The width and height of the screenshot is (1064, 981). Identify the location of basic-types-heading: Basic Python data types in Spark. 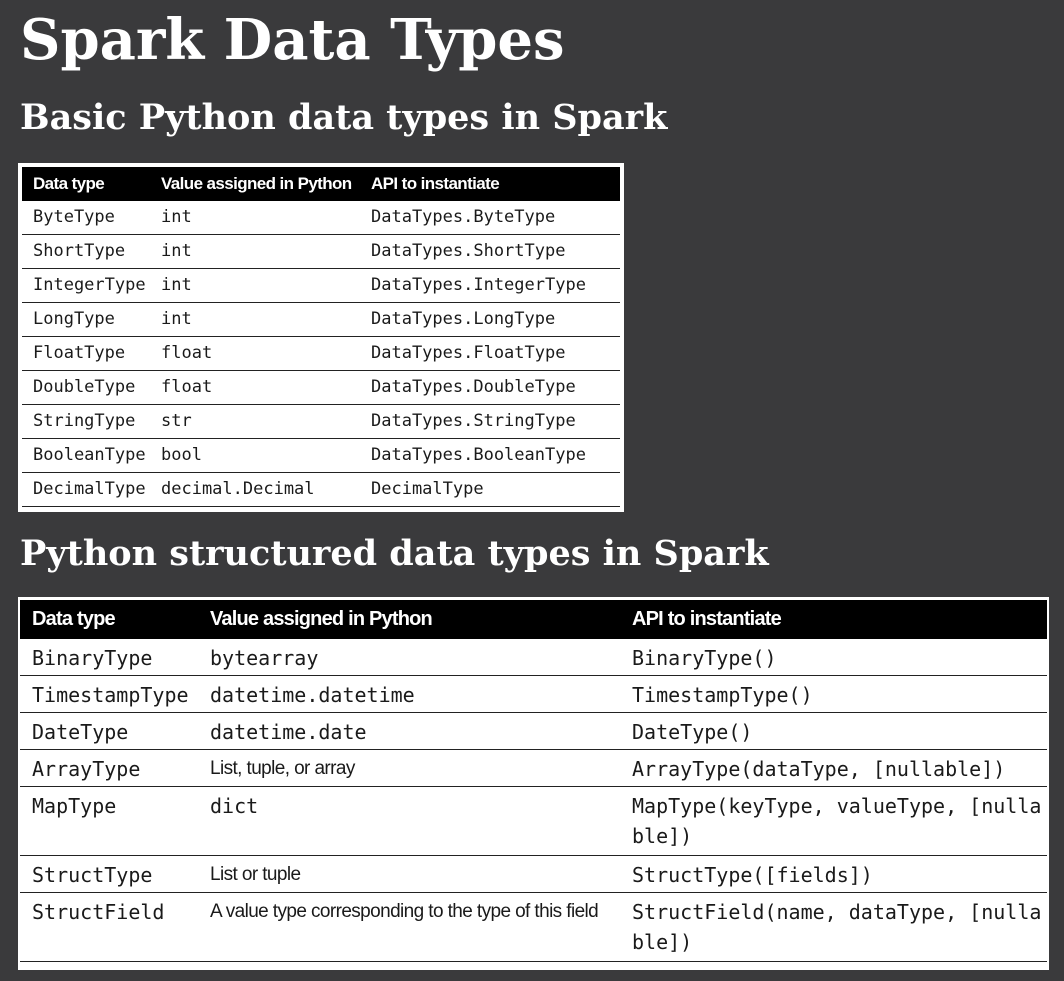
(344, 117).